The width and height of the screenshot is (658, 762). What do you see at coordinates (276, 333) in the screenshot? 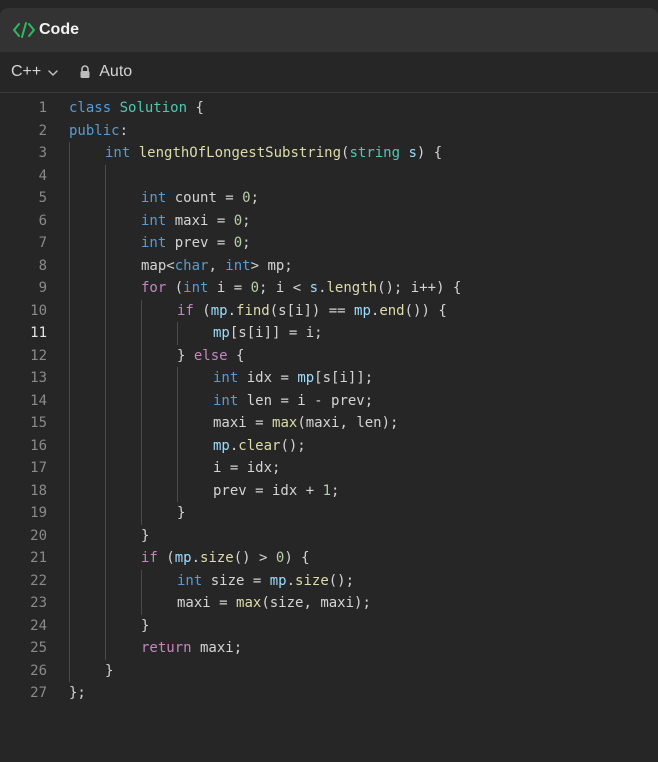
I see `code-token: [s[i]] = i;` at bounding box center [276, 333].